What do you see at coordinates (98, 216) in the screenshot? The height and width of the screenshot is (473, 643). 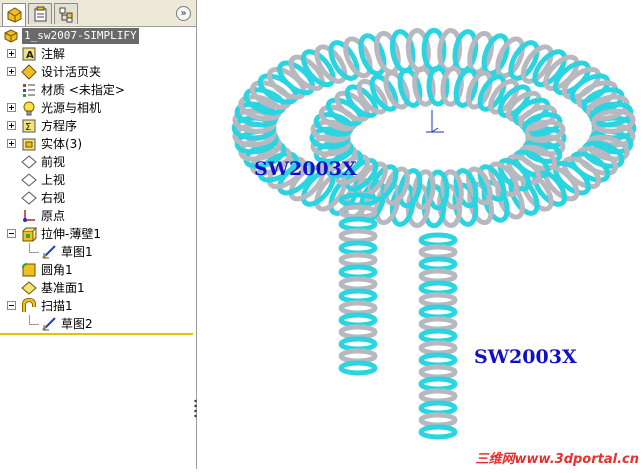 I see `tree-item-origin: 原点` at bounding box center [98, 216].